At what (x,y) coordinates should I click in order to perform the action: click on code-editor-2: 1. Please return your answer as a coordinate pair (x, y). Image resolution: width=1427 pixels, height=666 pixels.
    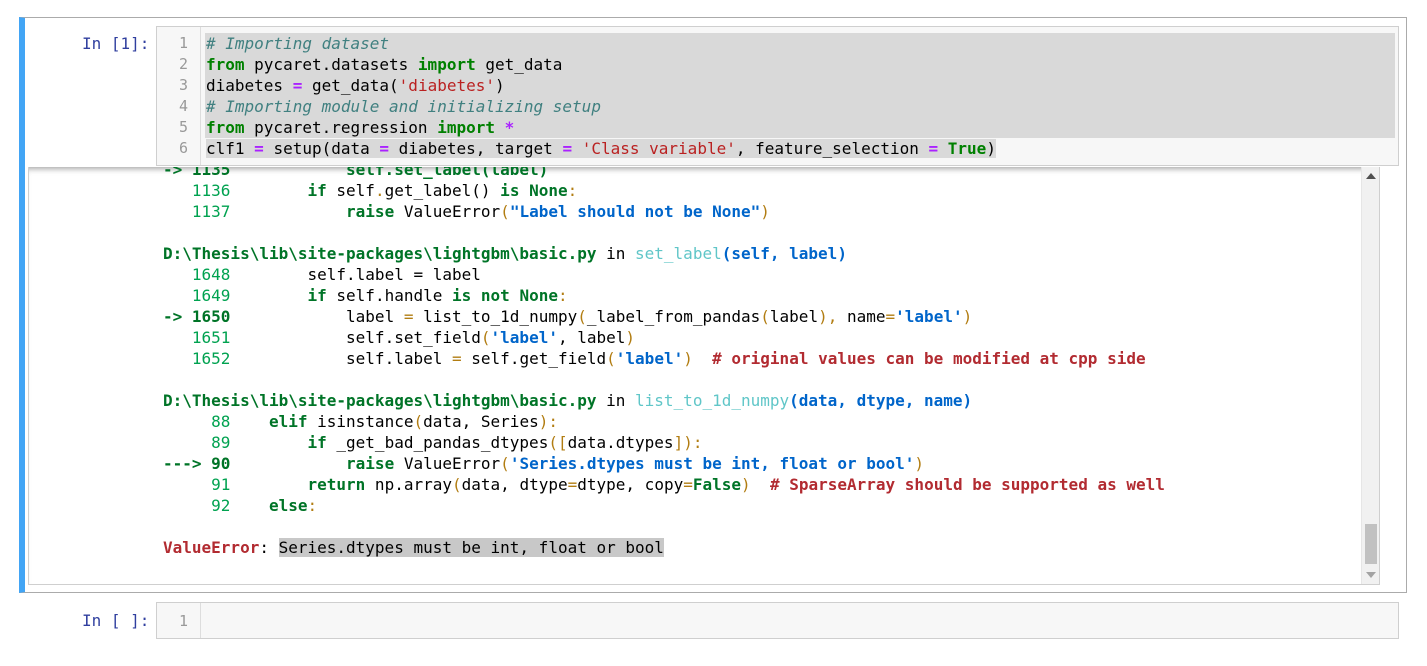
    Looking at the image, I should click on (777, 620).